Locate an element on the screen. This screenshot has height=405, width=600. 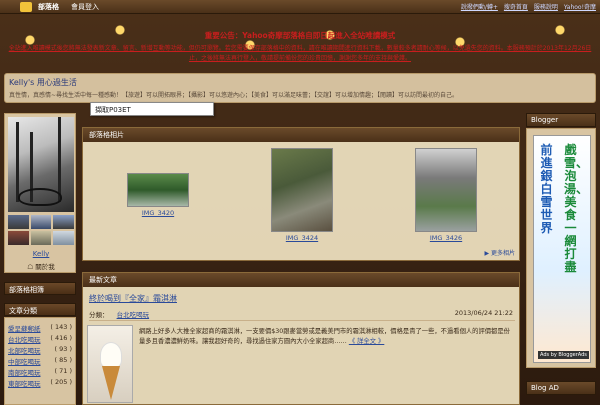
category-item: 南部吃喝玩 ( 71 ) is located at coordinates (40, 371).